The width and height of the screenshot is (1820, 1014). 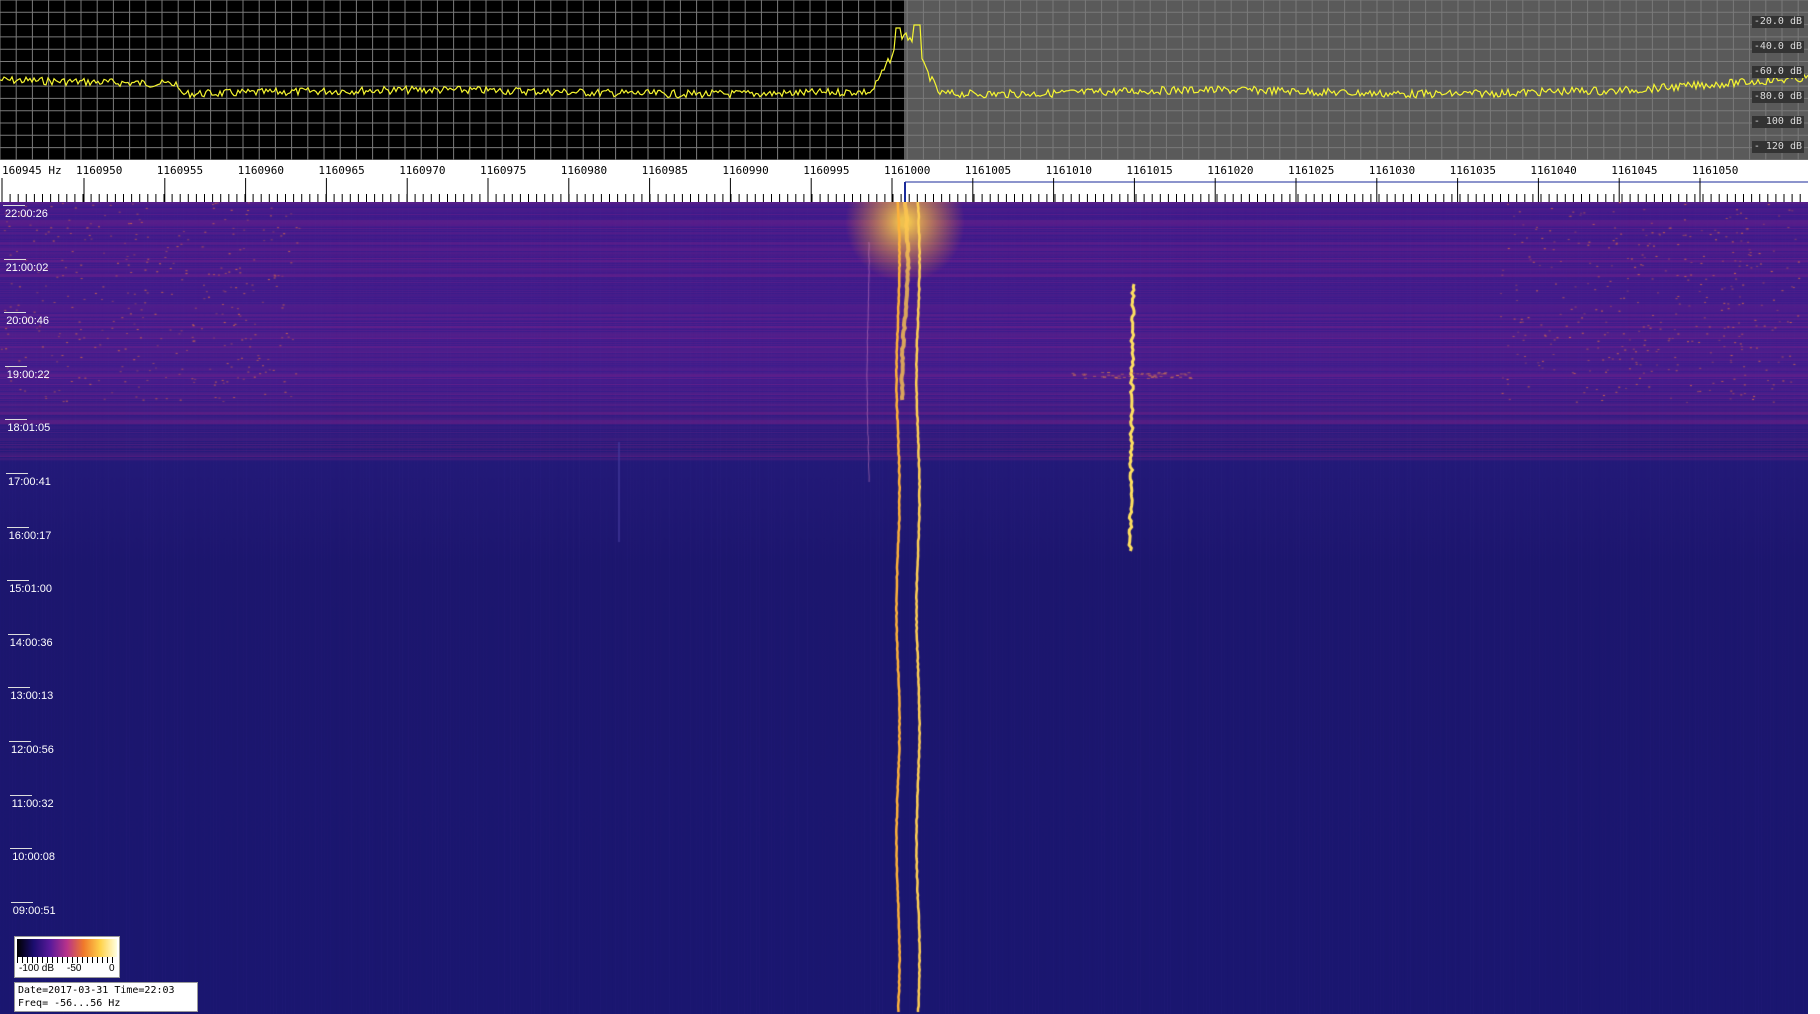 What do you see at coordinates (99, 170) in the screenshot?
I see `frequency-tick-label: 1160950` at bounding box center [99, 170].